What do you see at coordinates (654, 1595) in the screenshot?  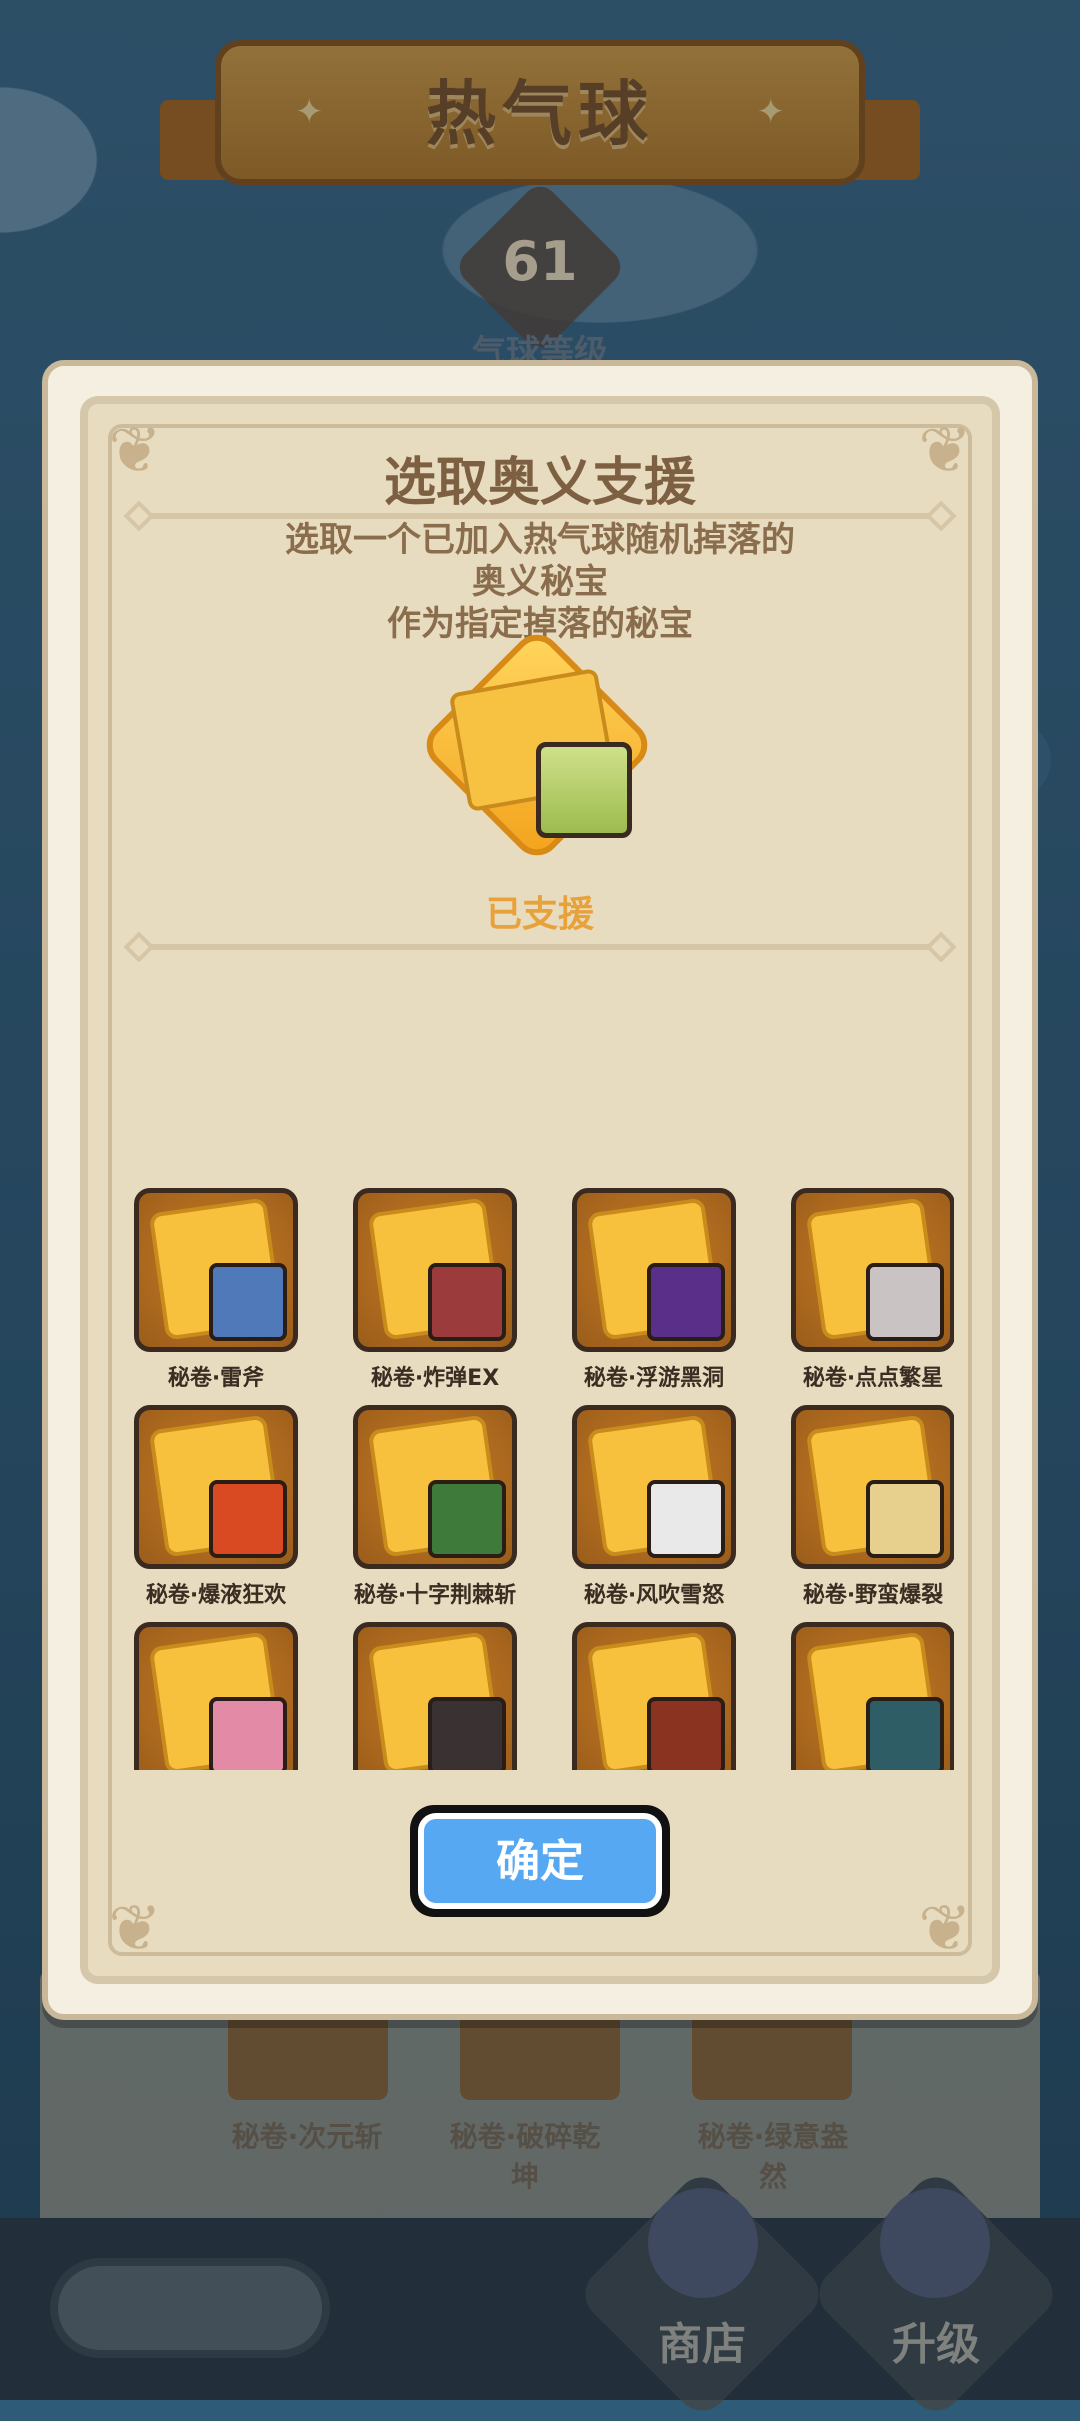 I see `item-name: 秘卷·风吹雪怒` at bounding box center [654, 1595].